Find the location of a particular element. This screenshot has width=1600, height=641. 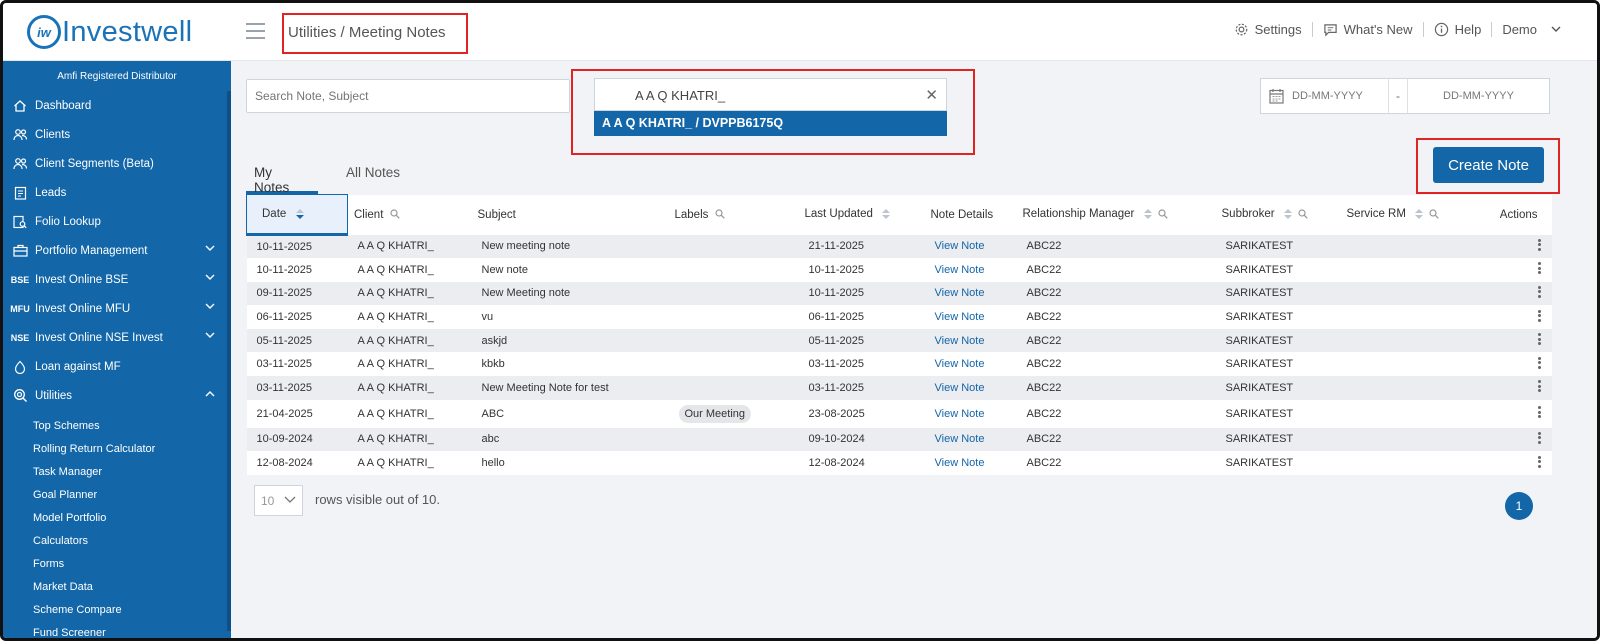

cell-subject: New note is located at coordinates (570, 270).